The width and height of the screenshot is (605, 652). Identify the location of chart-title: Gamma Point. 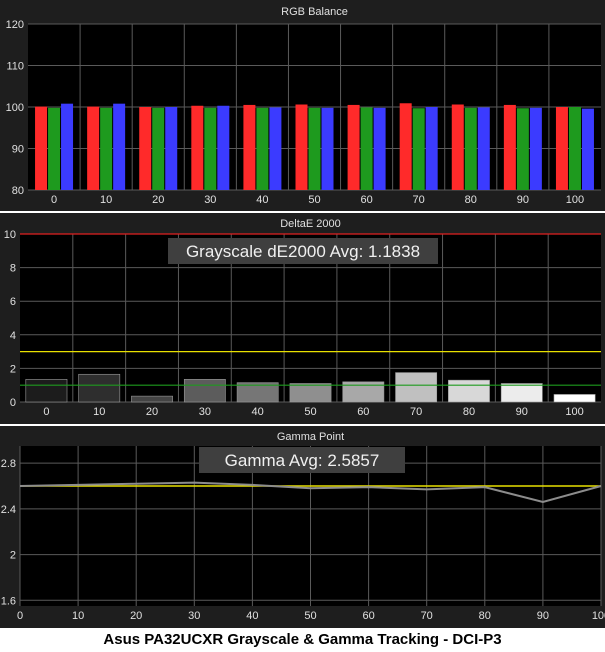
(310, 437).